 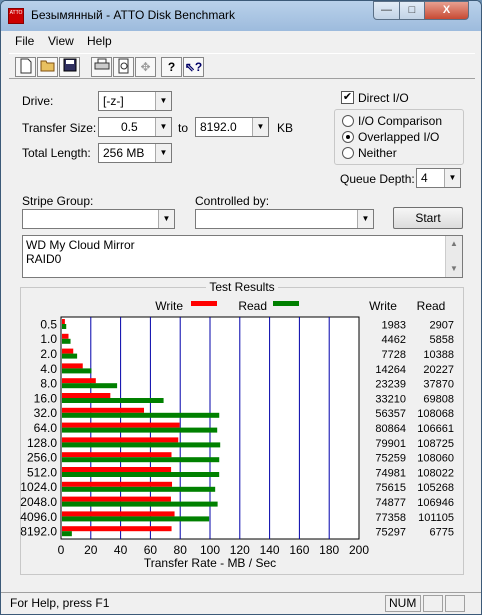 I want to click on read-value: 37870, so click(x=438, y=385).